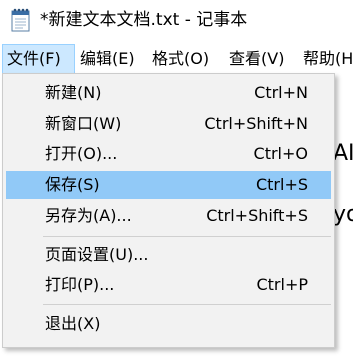 The height and width of the screenshot is (361, 353). What do you see at coordinates (144, 20) in the screenshot?
I see `window-title: *新建文本文档.txt - 记事本` at bounding box center [144, 20].